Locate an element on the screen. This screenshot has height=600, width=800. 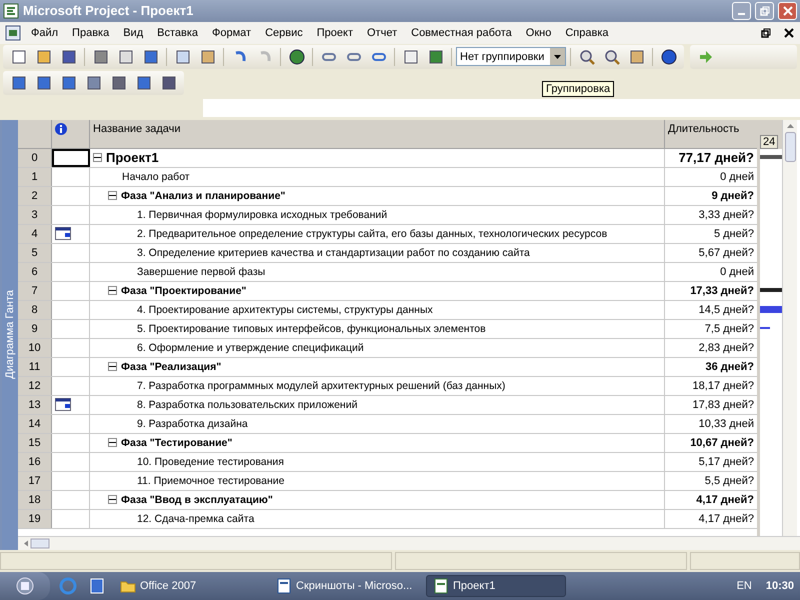
duration-cell-text: 5,5 дней? is located at coordinates (729, 481).